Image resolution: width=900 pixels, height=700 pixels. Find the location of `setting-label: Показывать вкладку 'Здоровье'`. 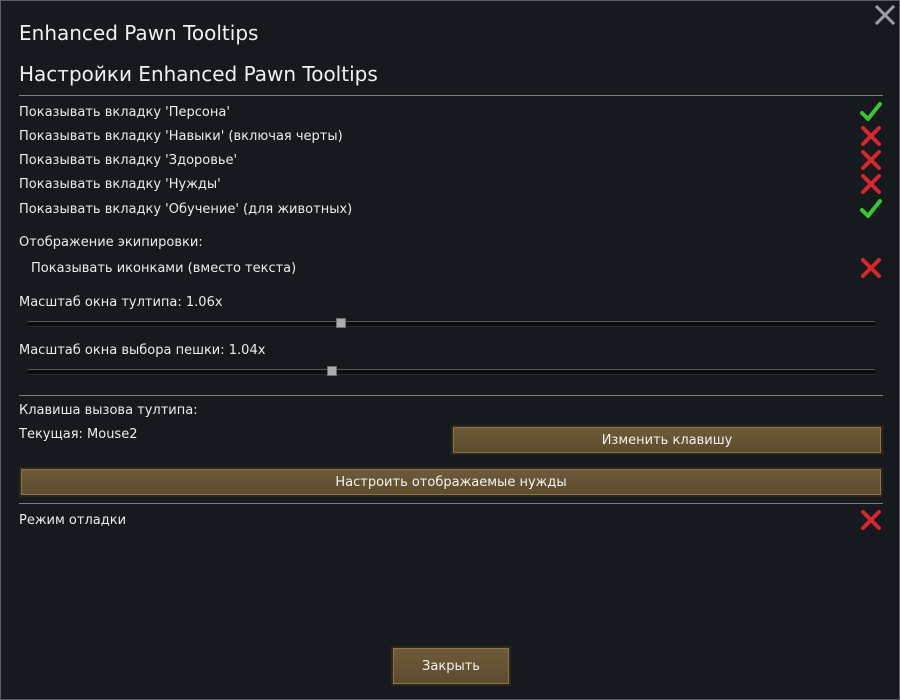

setting-label: Показывать вкладку 'Здоровье' is located at coordinates (128, 160).